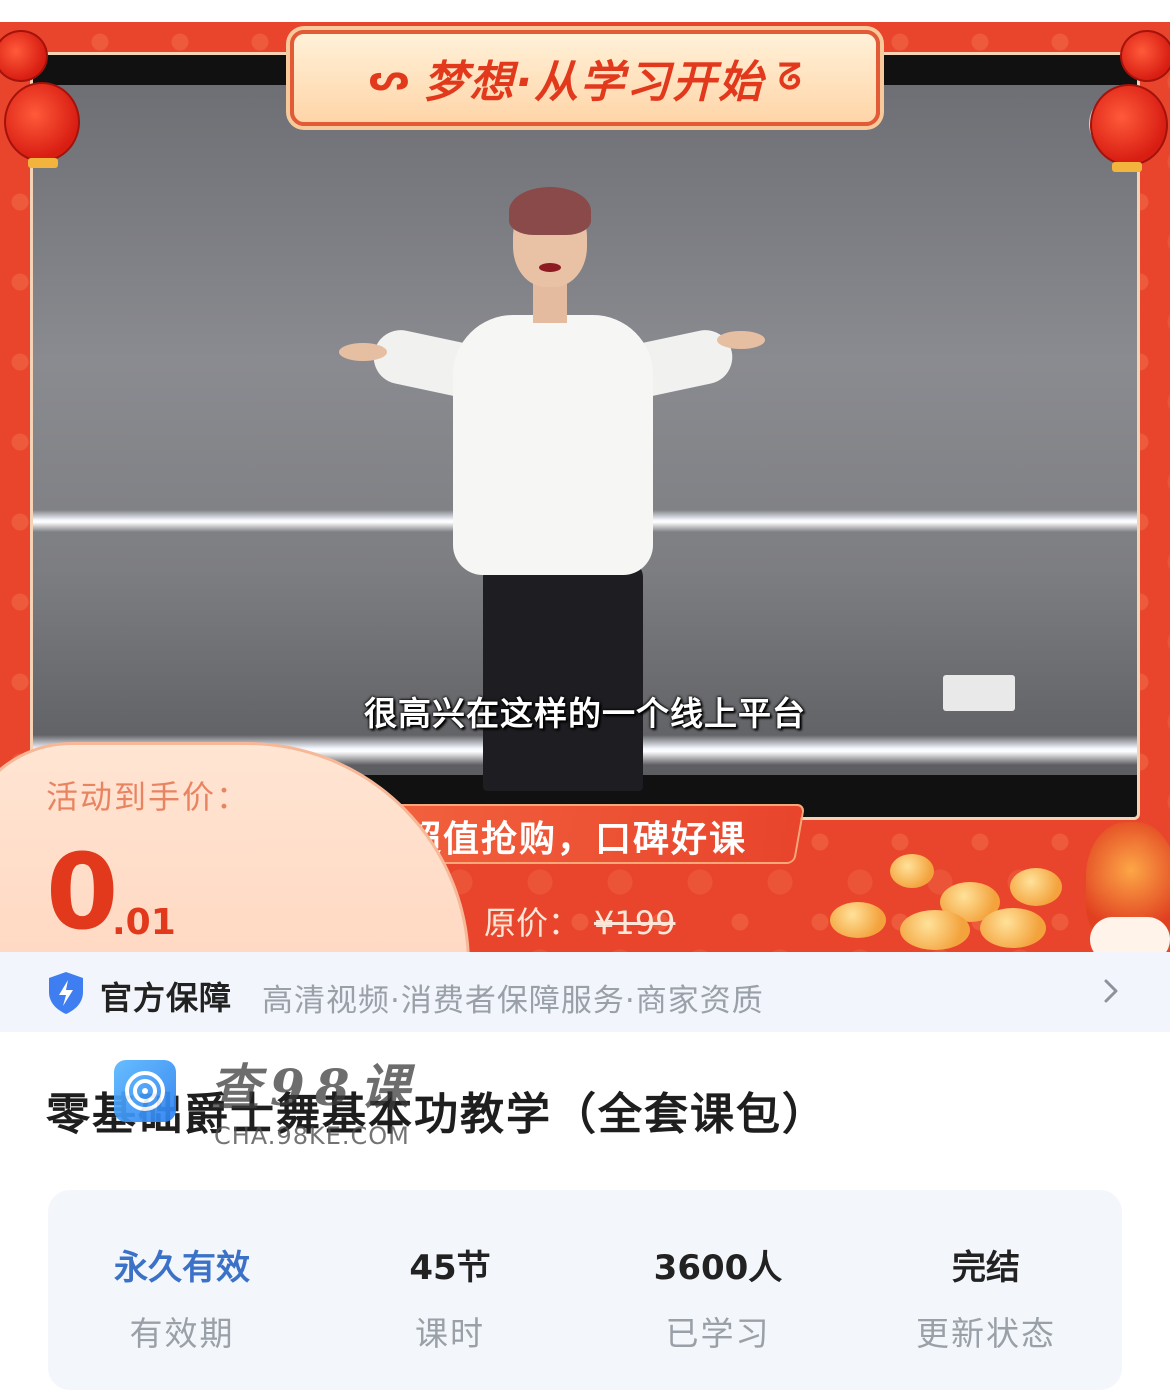 The height and width of the screenshot is (1398, 1170). What do you see at coordinates (166, 998) in the screenshot?
I see `guarantee-title: 官方保障` at bounding box center [166, 998].